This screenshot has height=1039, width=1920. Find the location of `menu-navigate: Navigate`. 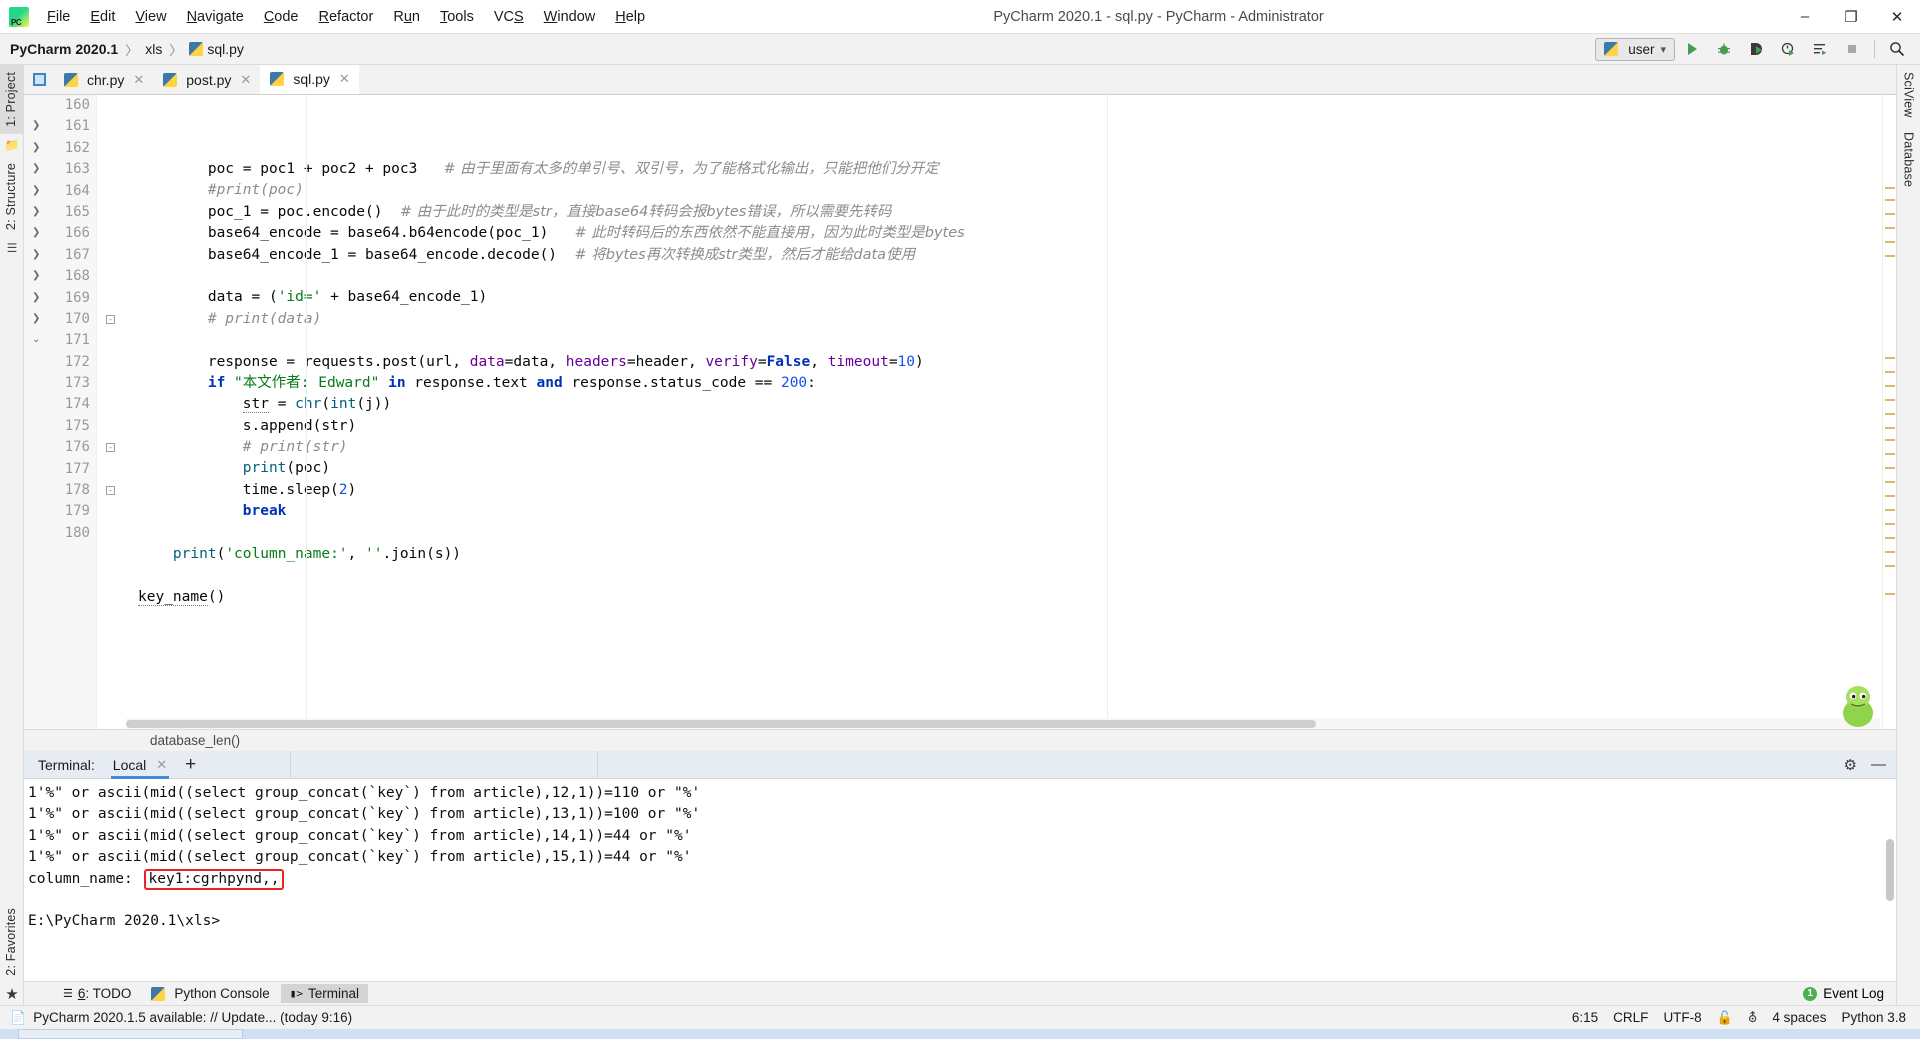

menu-navigate: Navigate is located at coordinates (215, 17).